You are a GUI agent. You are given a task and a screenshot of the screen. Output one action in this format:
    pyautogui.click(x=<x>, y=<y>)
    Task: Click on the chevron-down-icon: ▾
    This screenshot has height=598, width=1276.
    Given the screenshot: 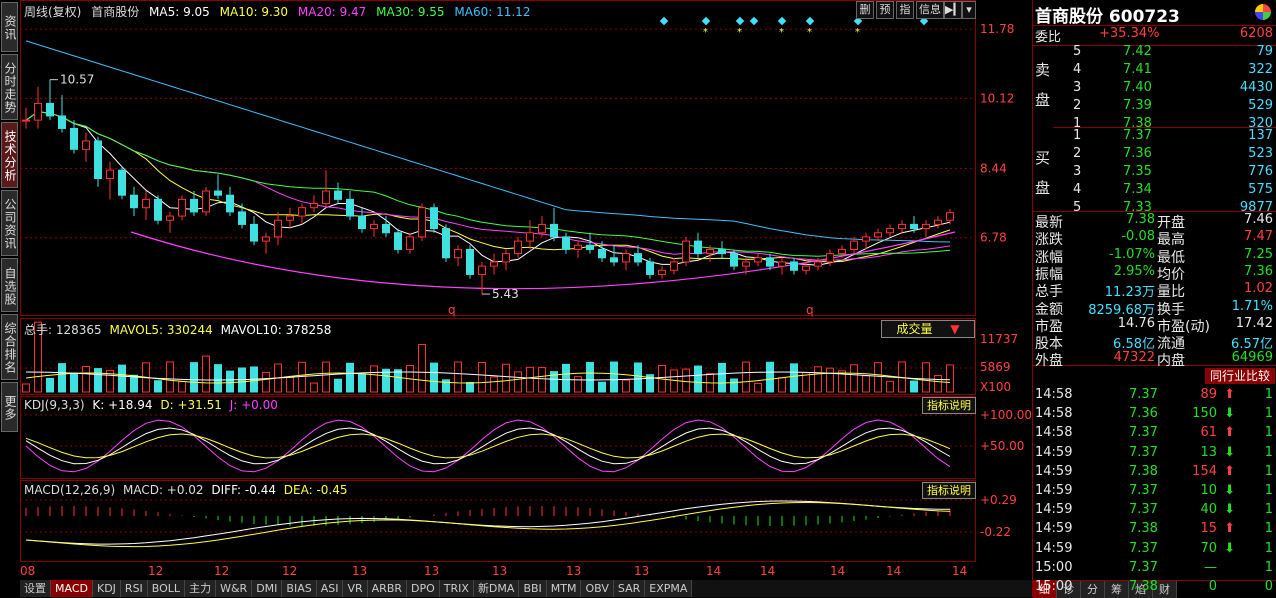 What is the action you would take?
    pyautogui.click(x=969, y=10)
    